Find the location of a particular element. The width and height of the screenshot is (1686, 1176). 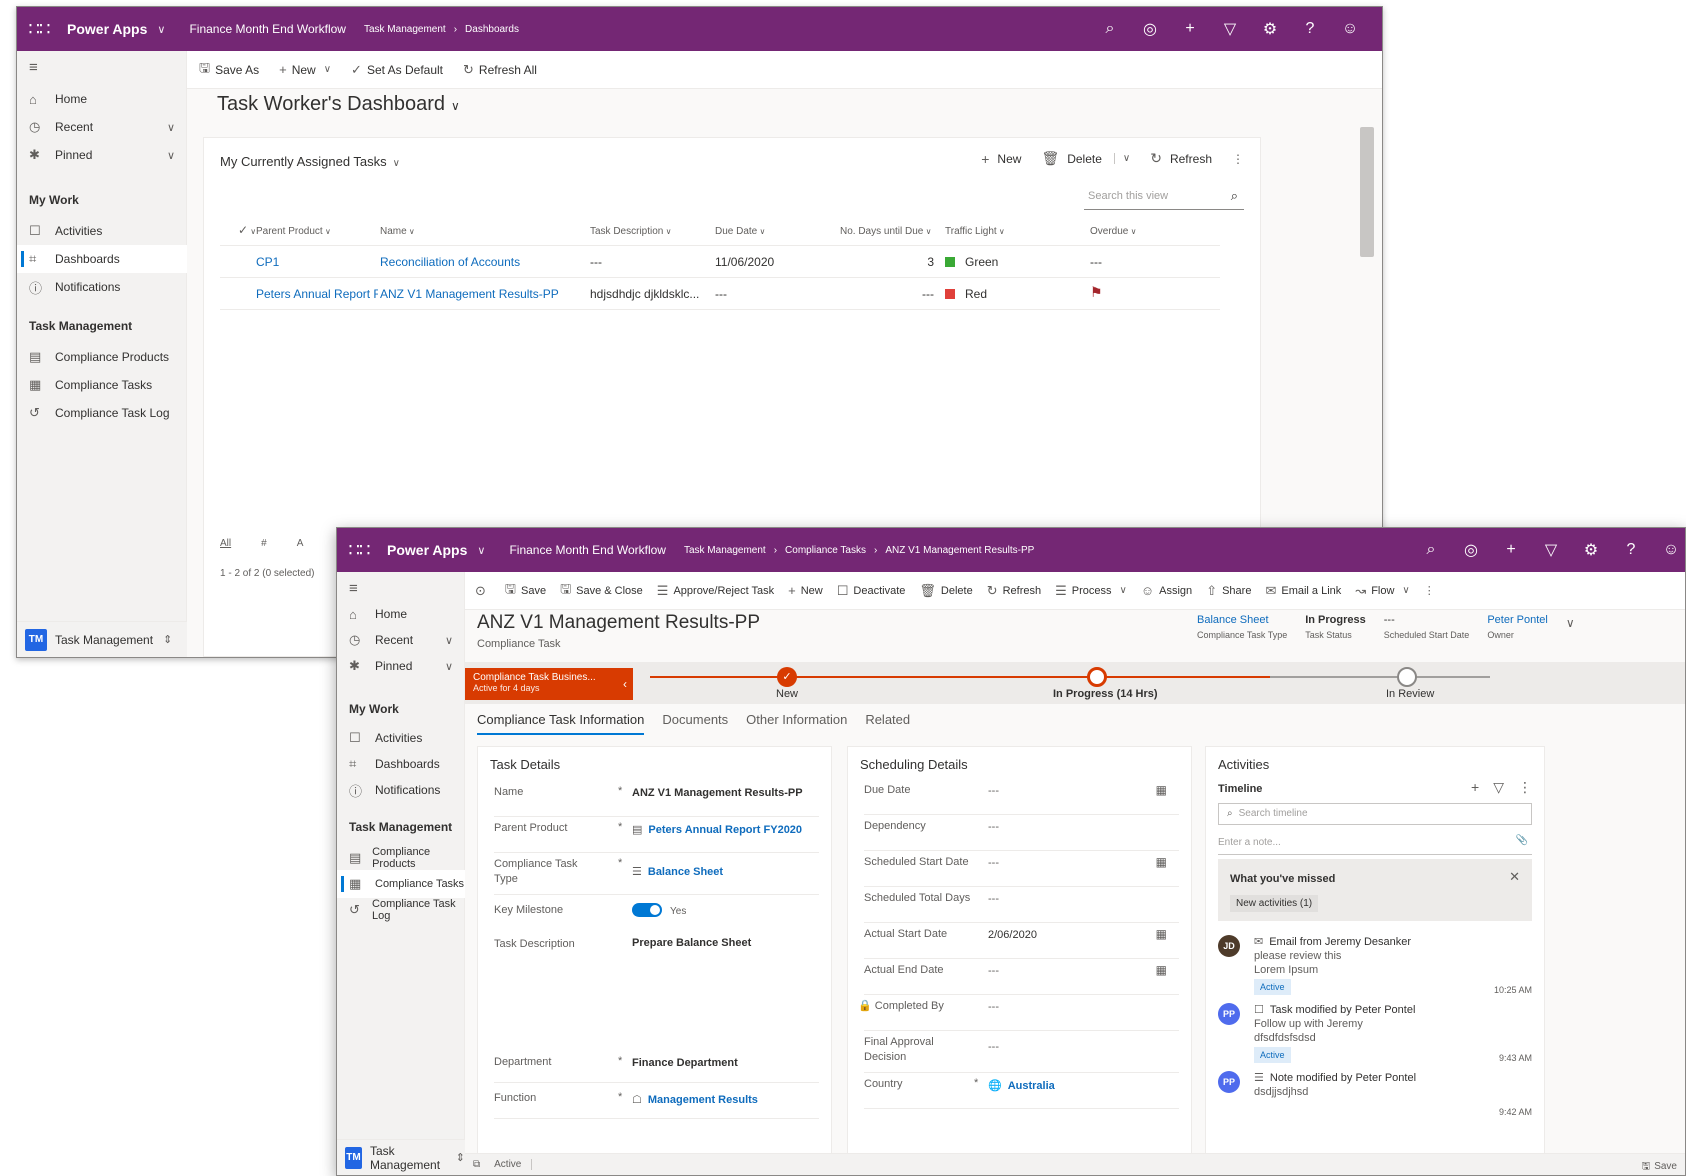

actual-start-input: 2/06/2020 is located at coordinates (1012, 935).